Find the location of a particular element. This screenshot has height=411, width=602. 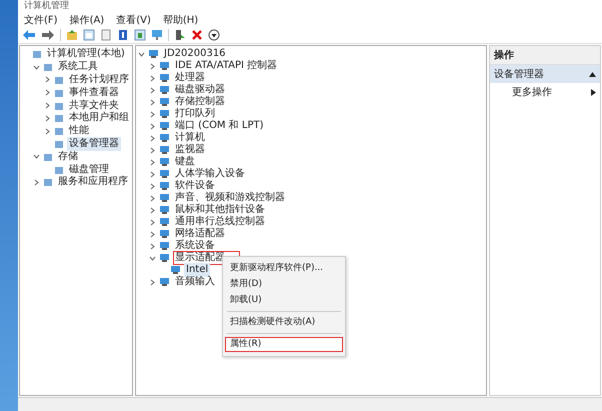

document-icon is located at coordinates (106, 35).